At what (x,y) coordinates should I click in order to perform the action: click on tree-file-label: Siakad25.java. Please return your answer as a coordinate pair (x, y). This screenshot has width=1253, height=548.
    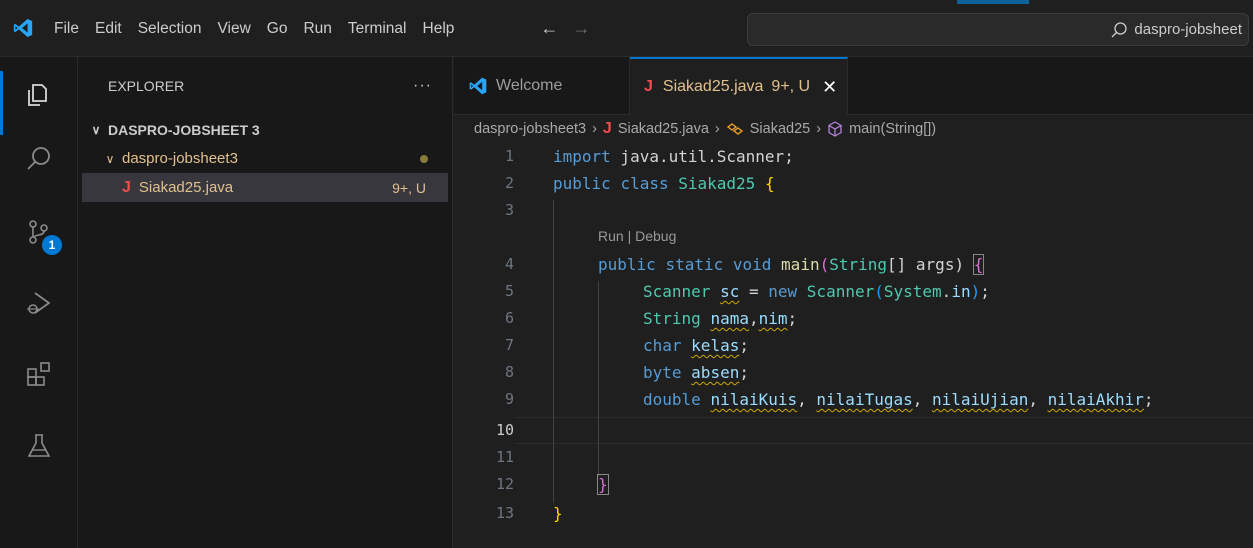
    Looking at the image, I should click on (186, 187).